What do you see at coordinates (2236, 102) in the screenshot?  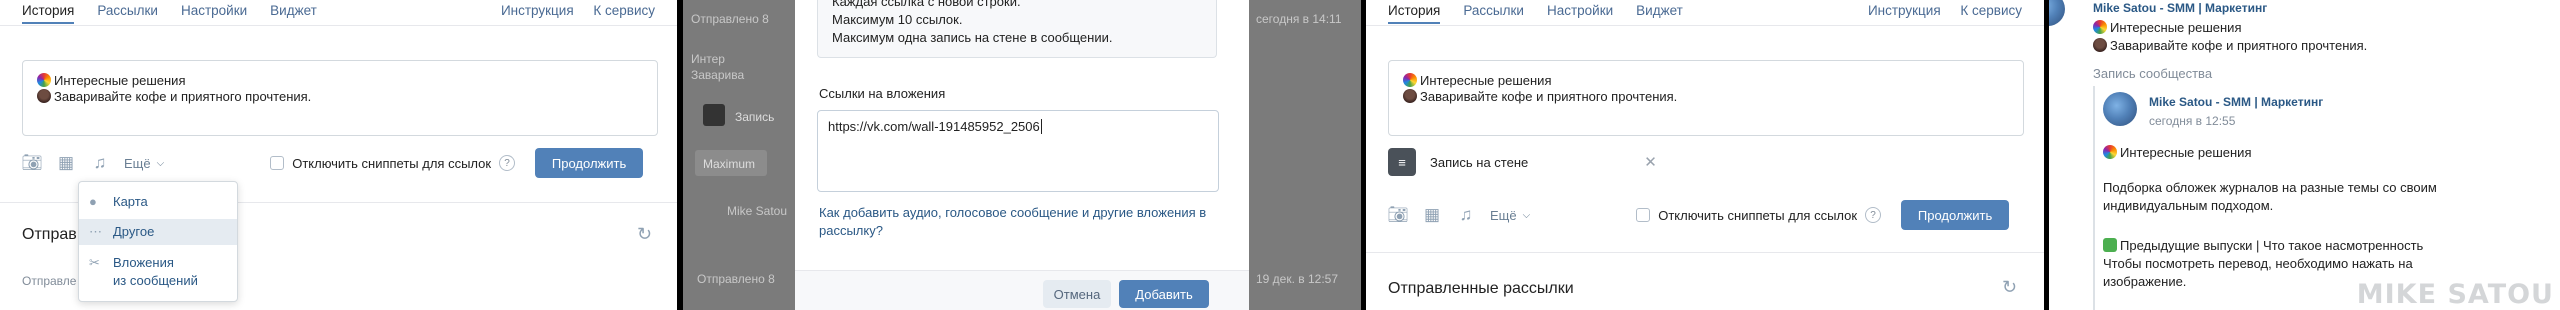 I see `post-author-name: Mike Satou - SMM | Маркетинг` at bounding box center [2236, 102].